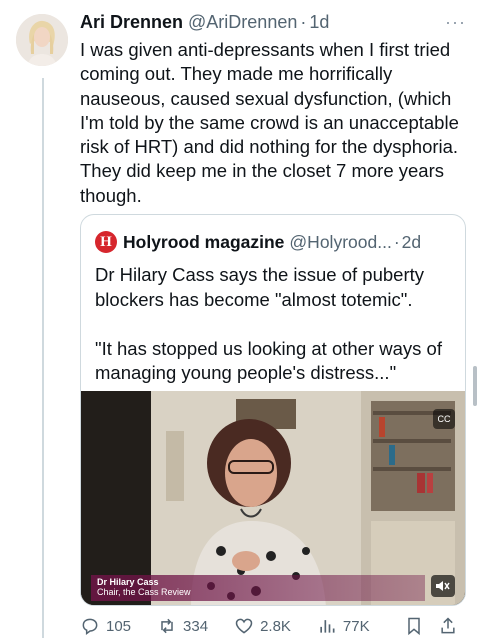 This screenshot has width=480, height=640. What do you see at coordinates (443, 586) in the screenshot?
I see `speaker-muted-icon` at bounding box center [443, 586].